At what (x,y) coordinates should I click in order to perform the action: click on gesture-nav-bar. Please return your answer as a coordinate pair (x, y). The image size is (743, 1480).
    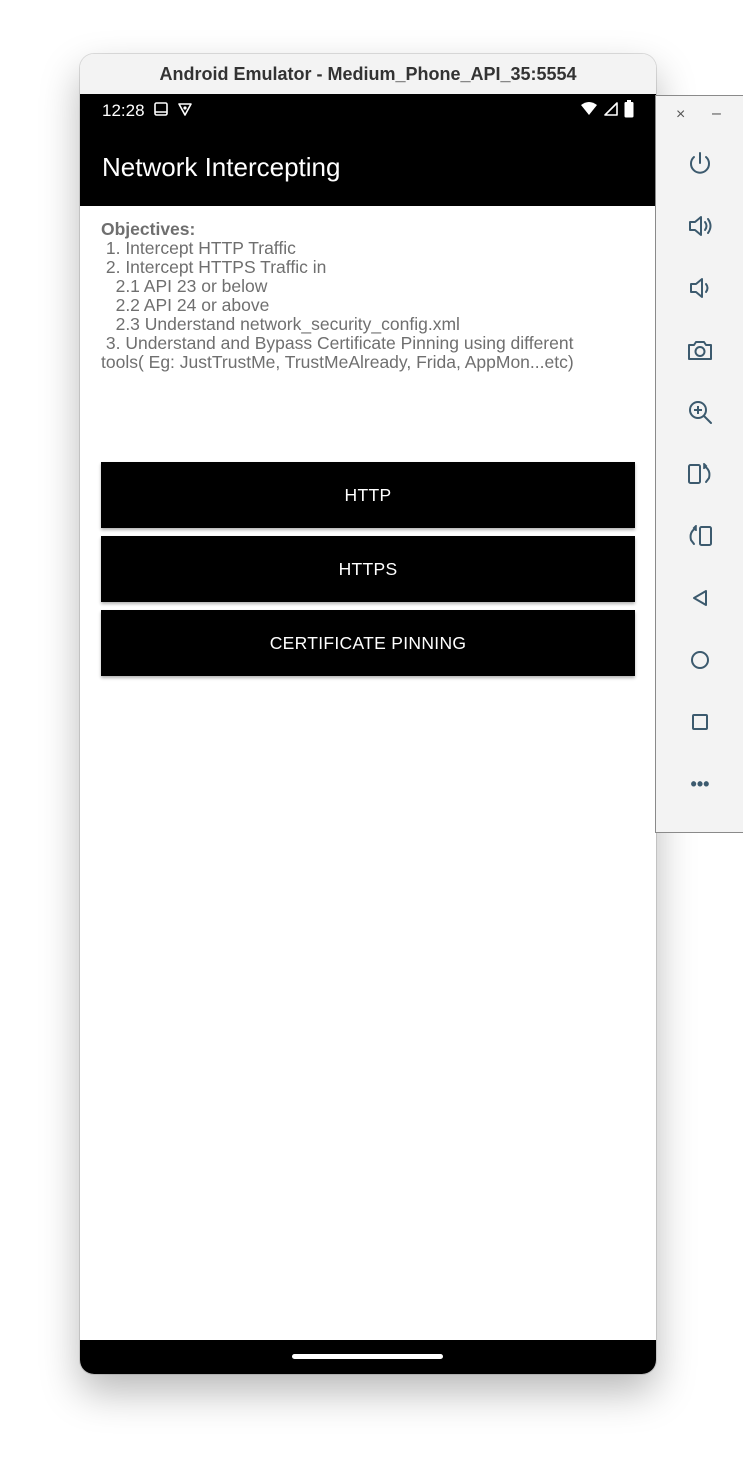
    Looking at the image, I should click on (368, 1357).